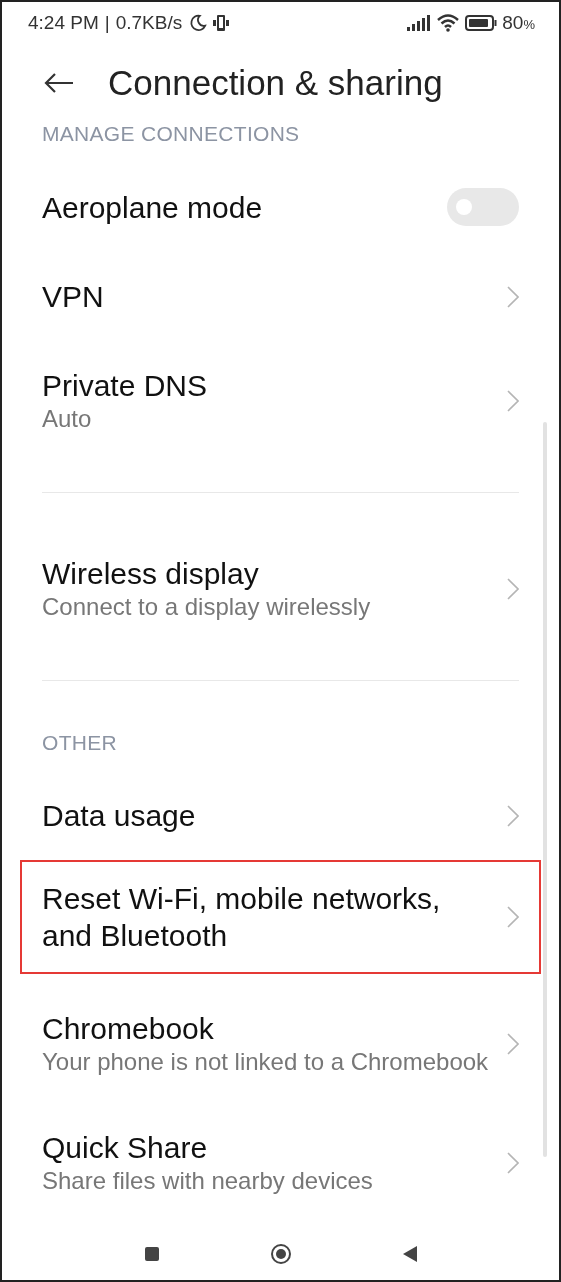  Describe the element at coordinates (280, 588) in the screenshot. I see `settings-row: Wireless display Connect to a display wirelessly` at that location.